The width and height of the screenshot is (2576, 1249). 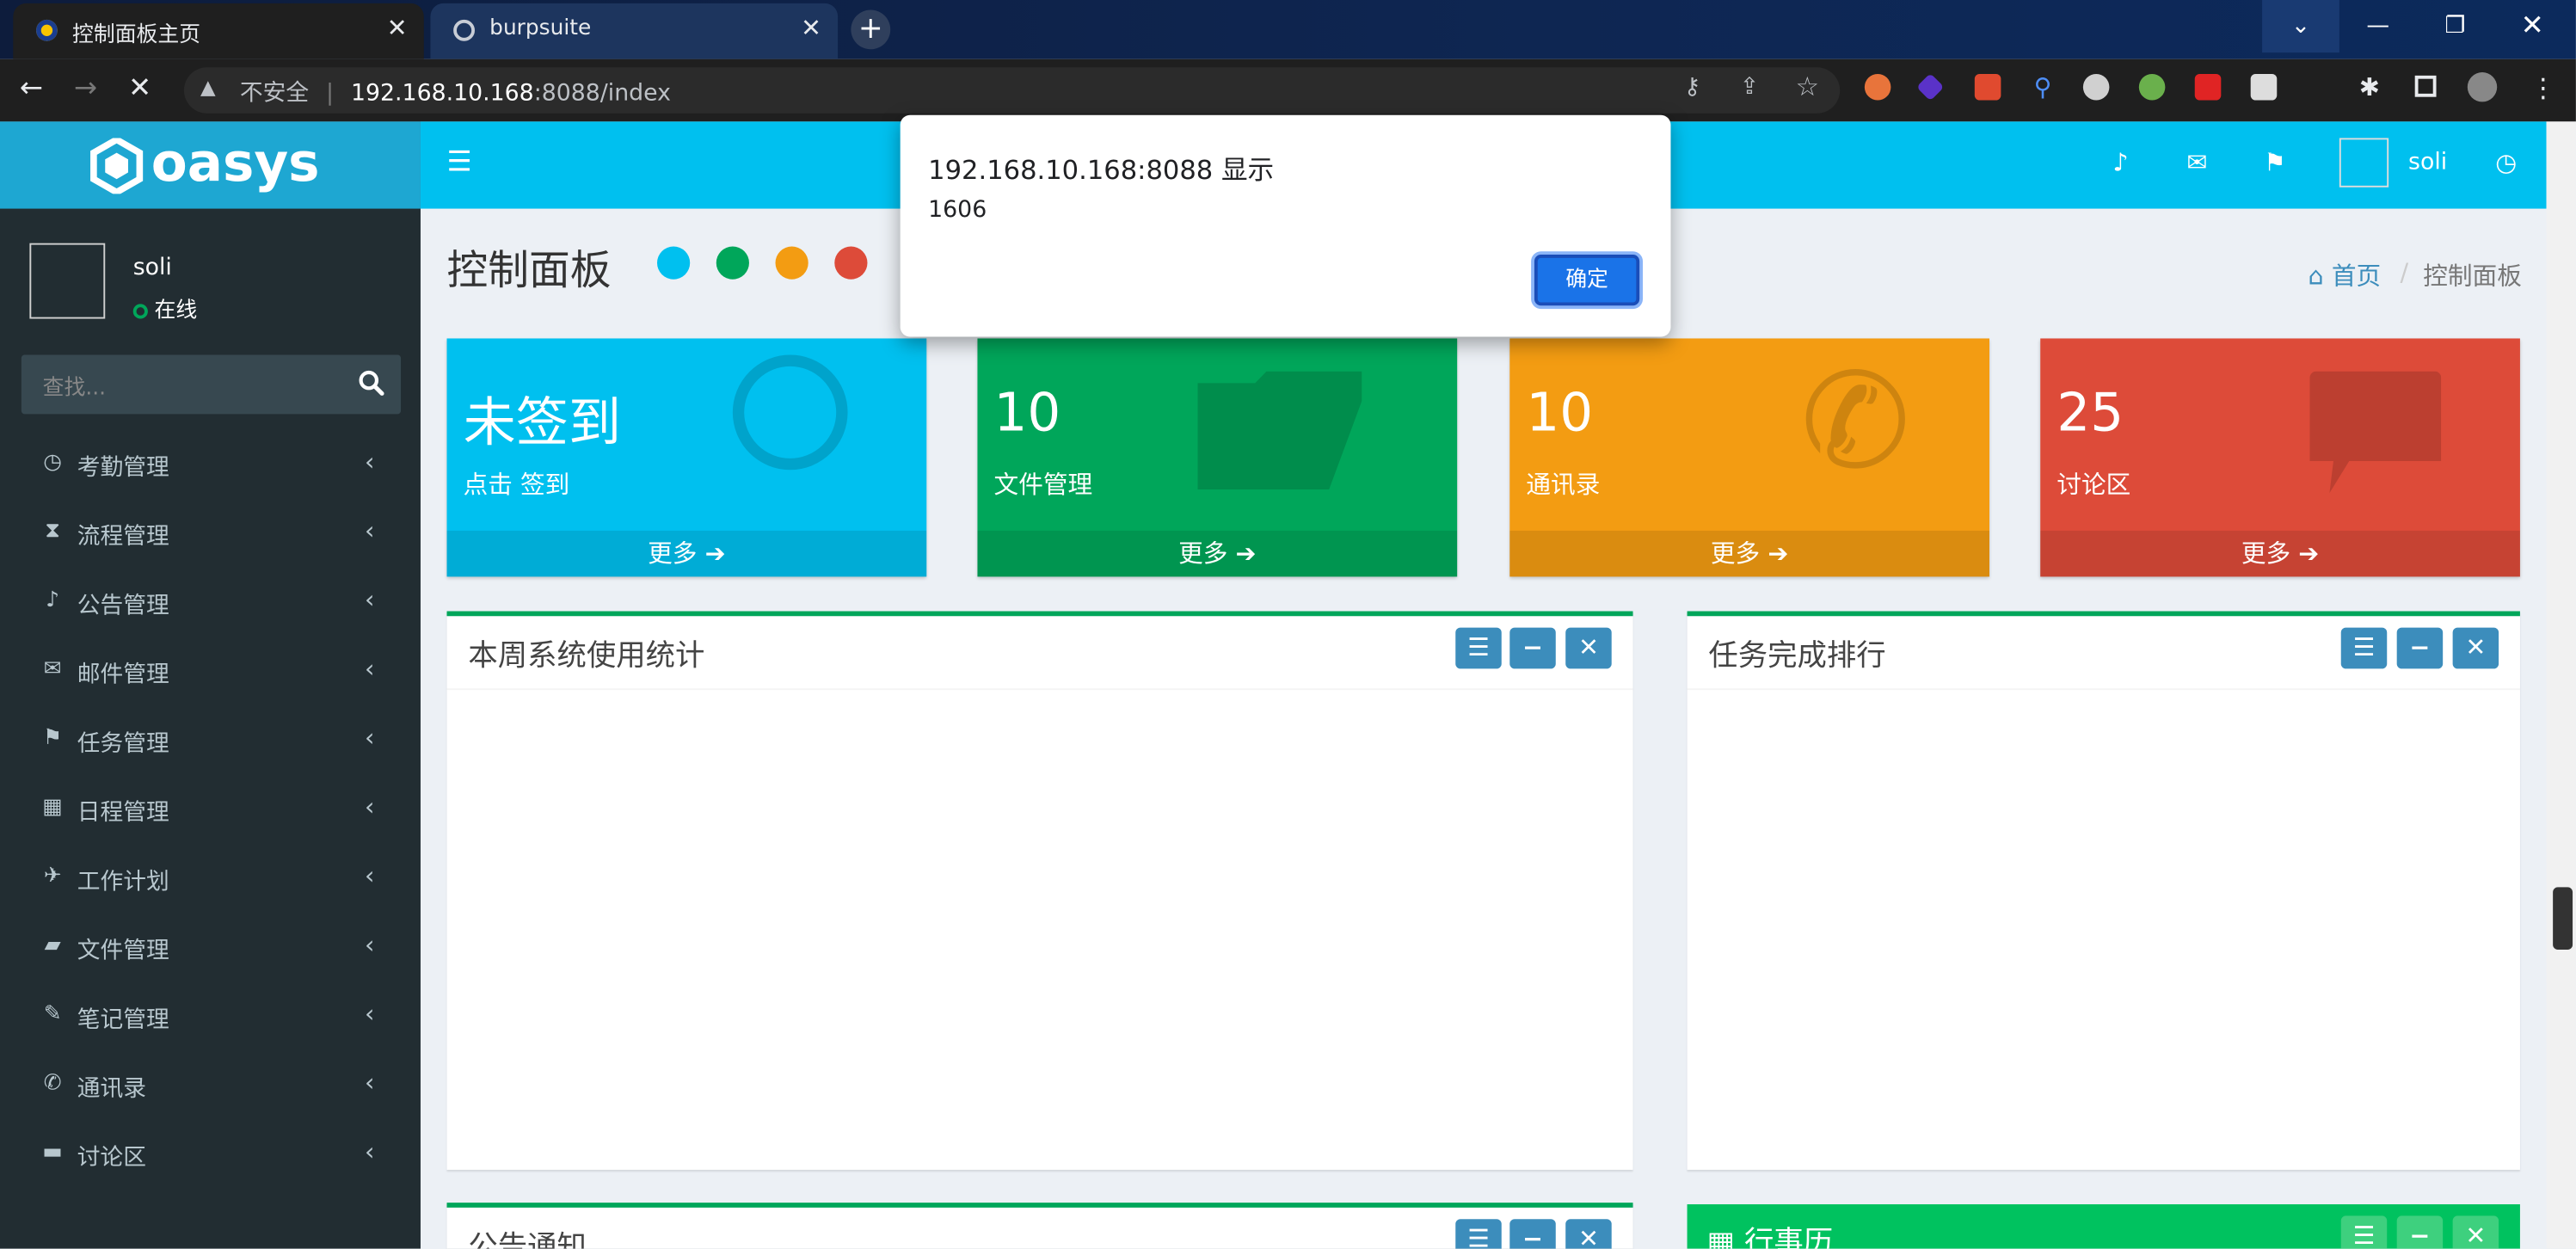 I want to click on sidebar-item-discussion: ▬ 讨论区 ‹, so click(x=210, y=1155).